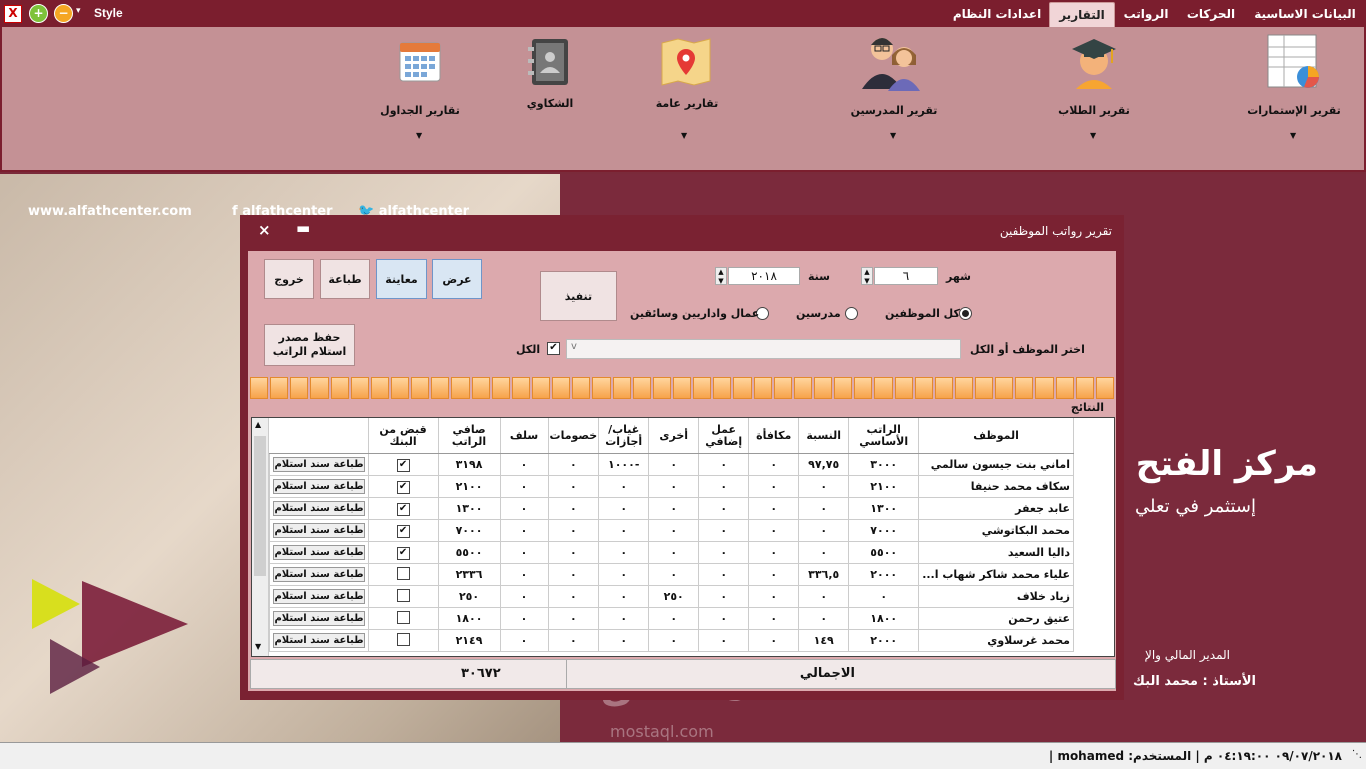  I want to click on vertical-scrollbar: ▲ ▼, so click(260, 537).